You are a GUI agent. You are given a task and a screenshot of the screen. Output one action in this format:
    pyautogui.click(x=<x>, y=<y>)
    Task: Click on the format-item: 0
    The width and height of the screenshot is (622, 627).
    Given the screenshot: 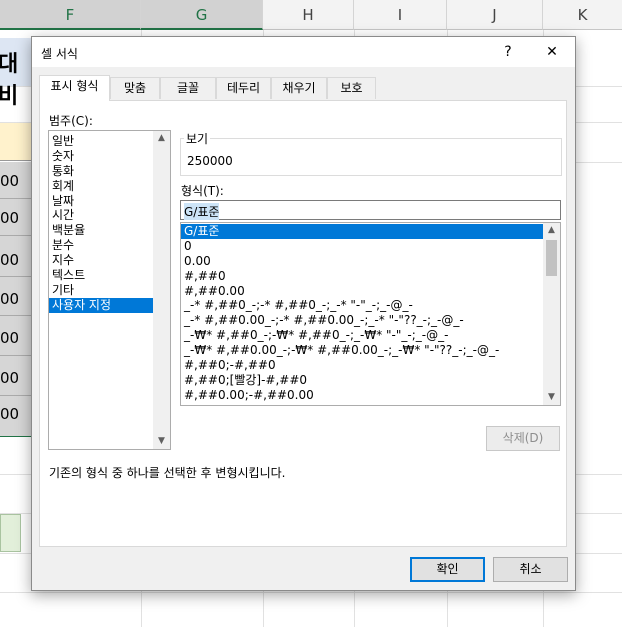 What is the action you would take?
    pyautogui.click(x=362, y=246)
    